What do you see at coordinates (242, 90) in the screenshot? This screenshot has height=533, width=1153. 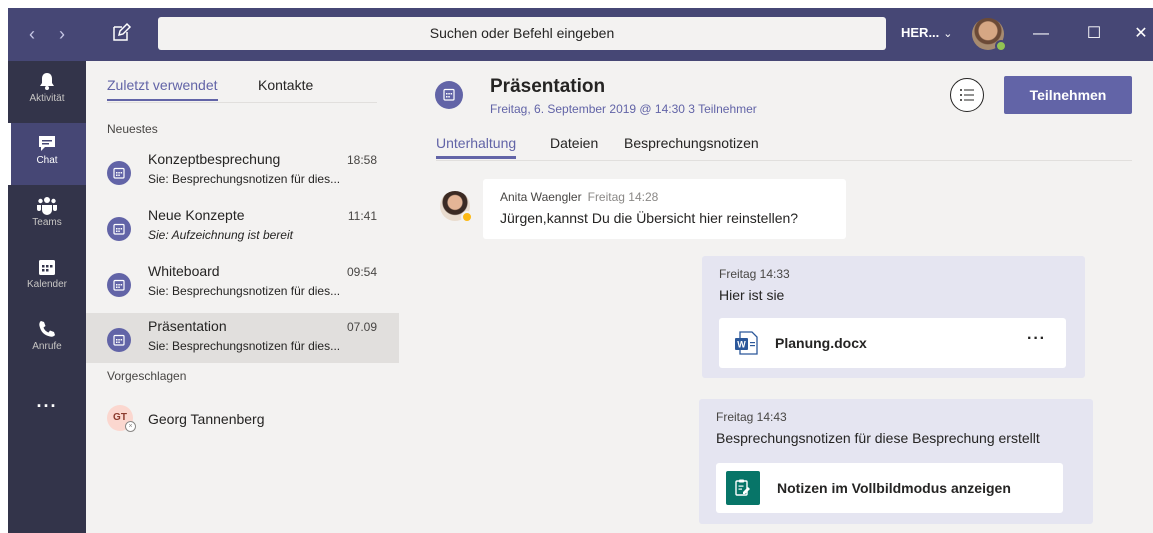 I see `list-tabs: Zuletzt verwendet Kontakte` at bounding box center [242, 90].